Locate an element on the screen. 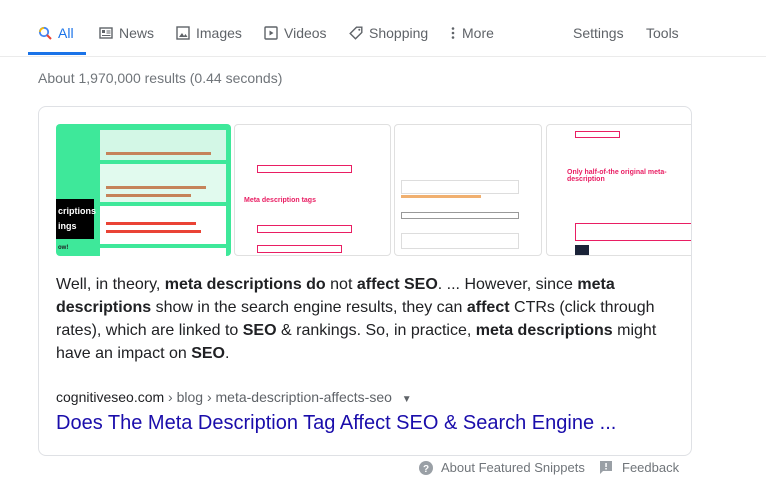 The image size is (766, 503). result-stats: About 1,970,000 results (0.44 seconds) is located at coordinates (160, 78).